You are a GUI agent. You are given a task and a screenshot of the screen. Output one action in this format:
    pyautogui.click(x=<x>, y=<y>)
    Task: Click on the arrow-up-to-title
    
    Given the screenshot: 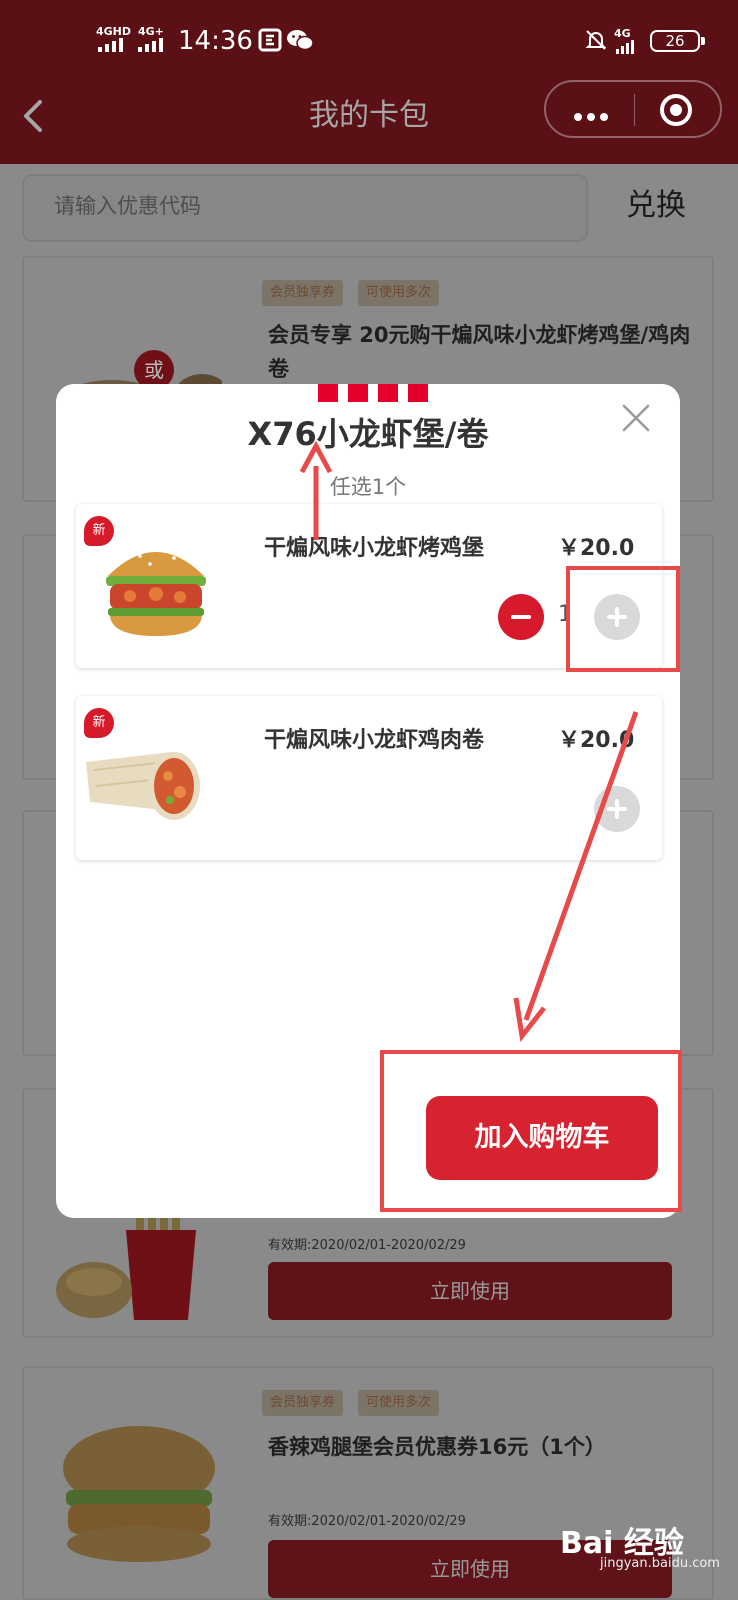 What is the action you would take?
    pyautogui.click(x=316, y=490)
    